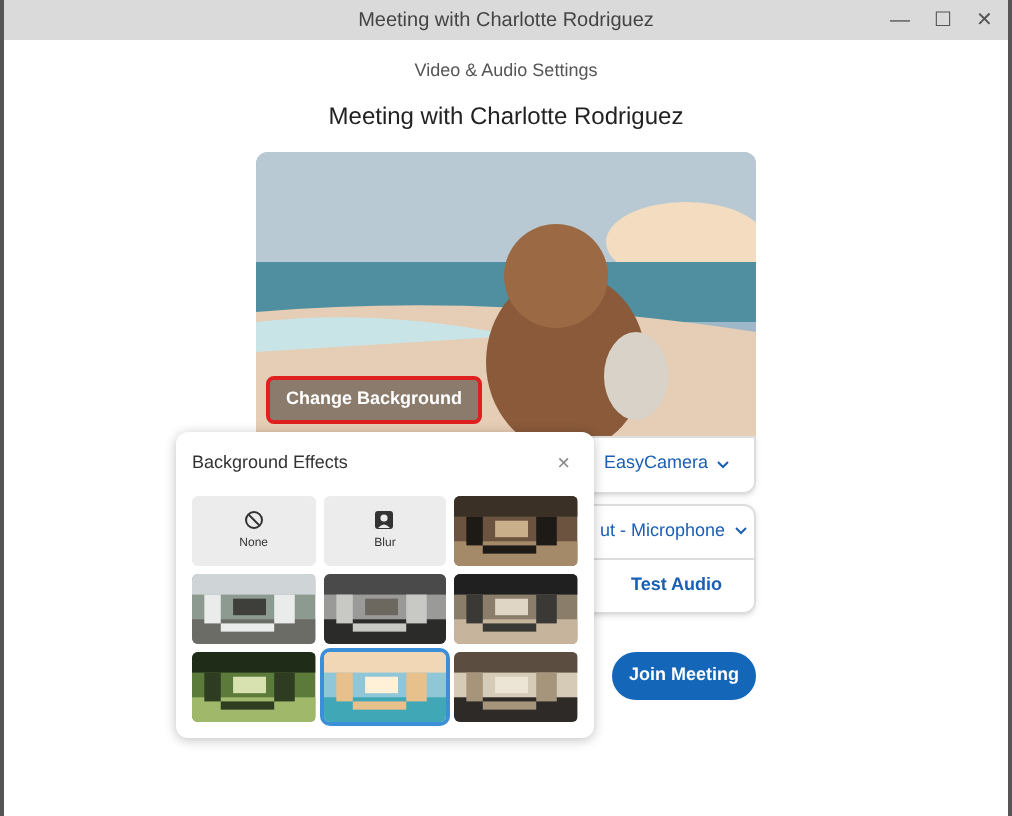 Image resolution: width=1012 pixels, height=816 pixels. I want to click on meeting-heading: Meeting with Charlotte Rodriguez, so click(506, 116).